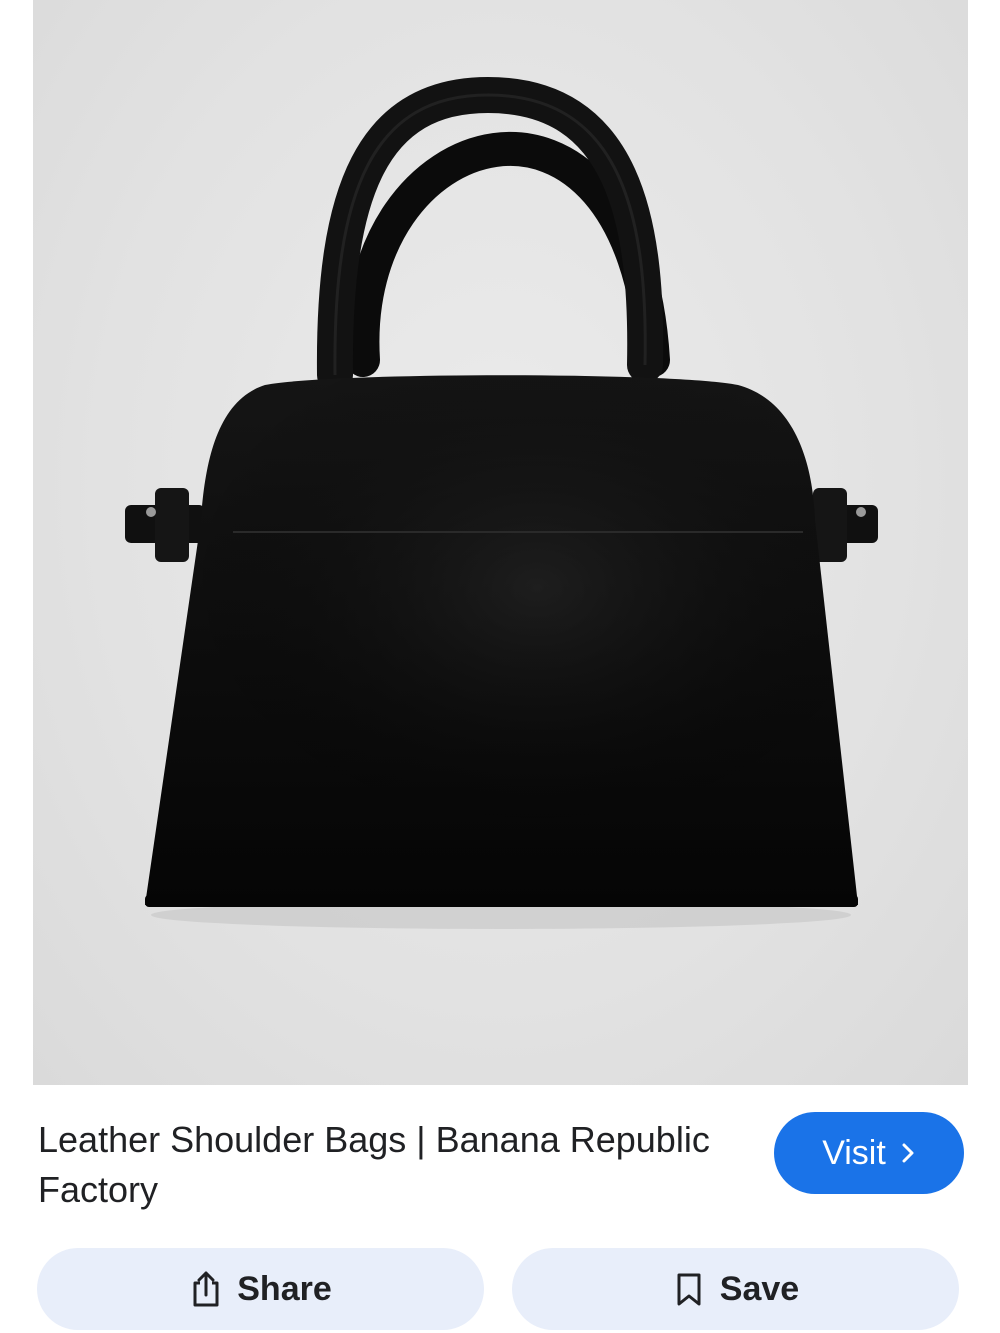 The image size is (1000, 1333). What do you see at coordinates (908, 1153) in the screenshot?
I see `chevron-right-icon` at bounding box center [908, 1153].